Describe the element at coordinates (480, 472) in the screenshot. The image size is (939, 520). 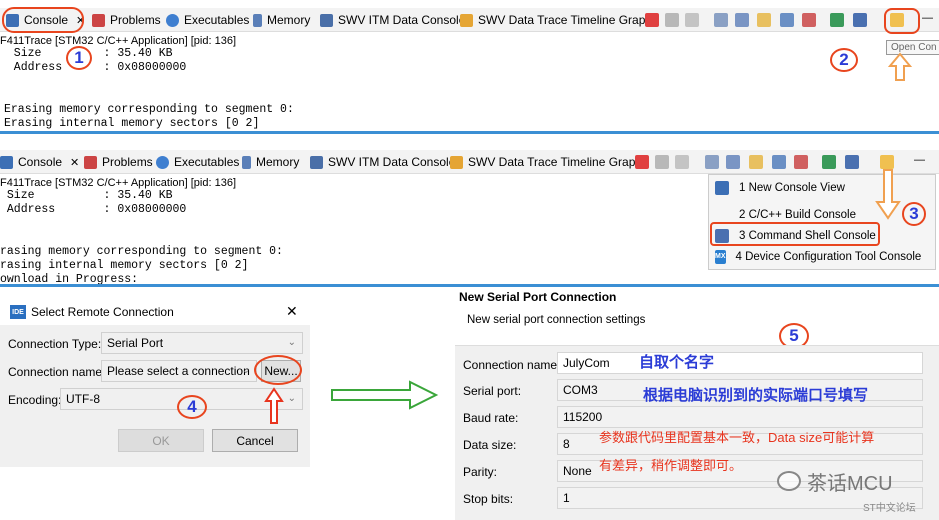
I see `parity-label: Parity:` at that location.